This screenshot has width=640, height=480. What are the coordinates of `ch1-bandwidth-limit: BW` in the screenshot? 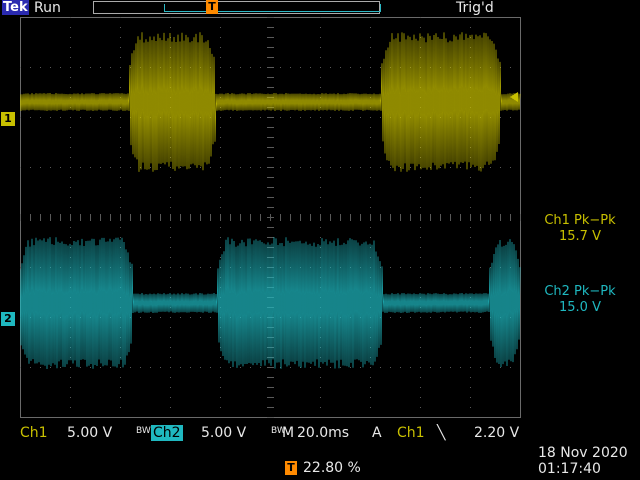 It's located at (143, 431).